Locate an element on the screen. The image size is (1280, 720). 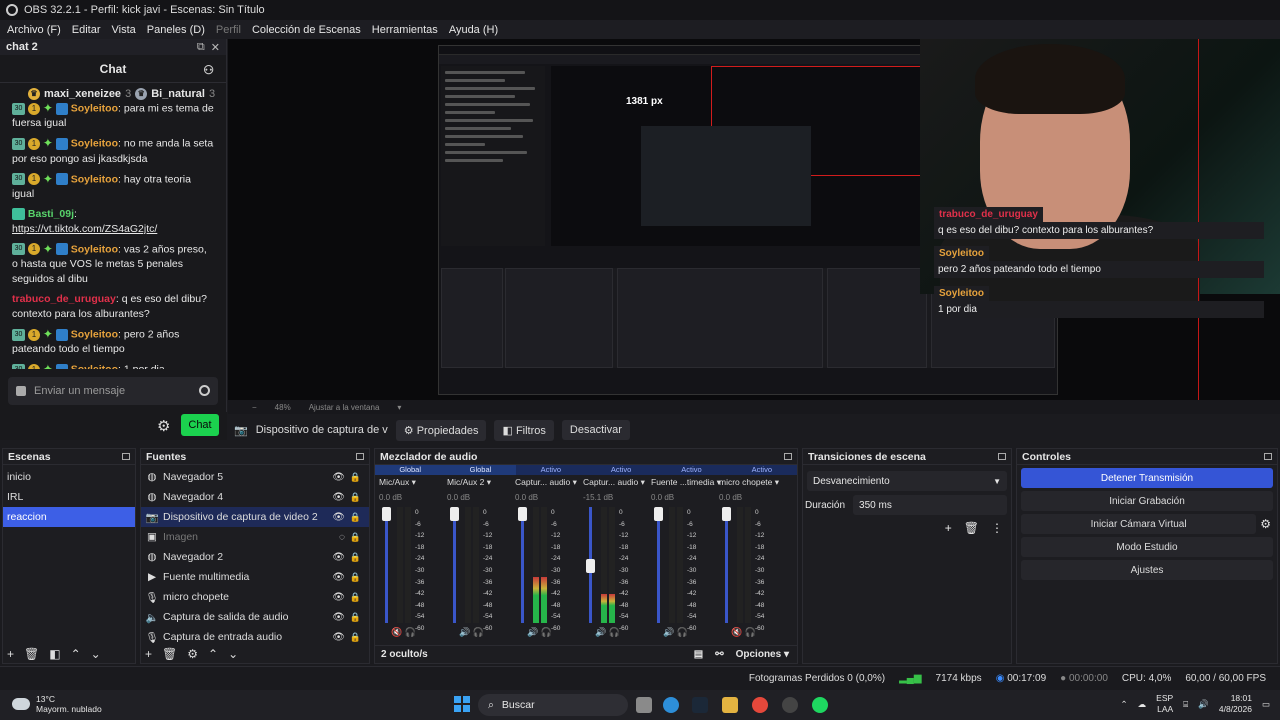
advanced-audio-icon: ⚯ is located at coordinates (719, 654).